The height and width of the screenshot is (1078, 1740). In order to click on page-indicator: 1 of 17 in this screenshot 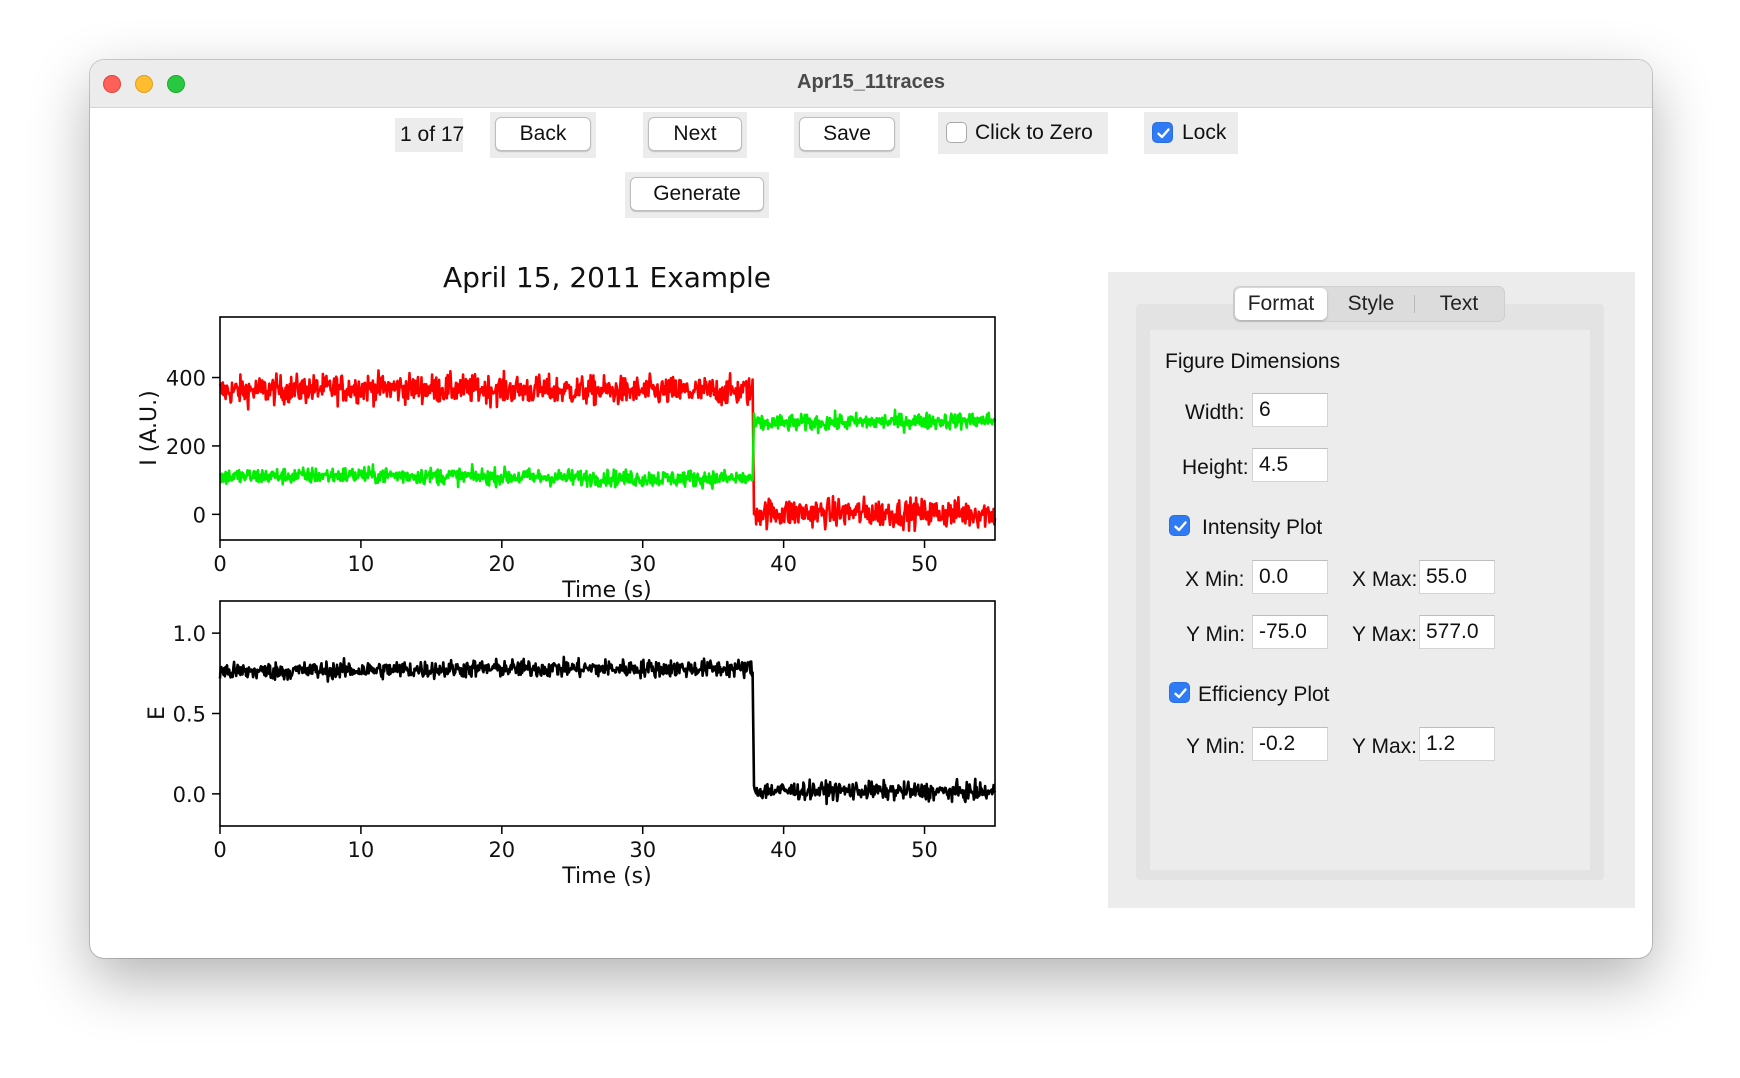, I will do `click(432, 134)`.